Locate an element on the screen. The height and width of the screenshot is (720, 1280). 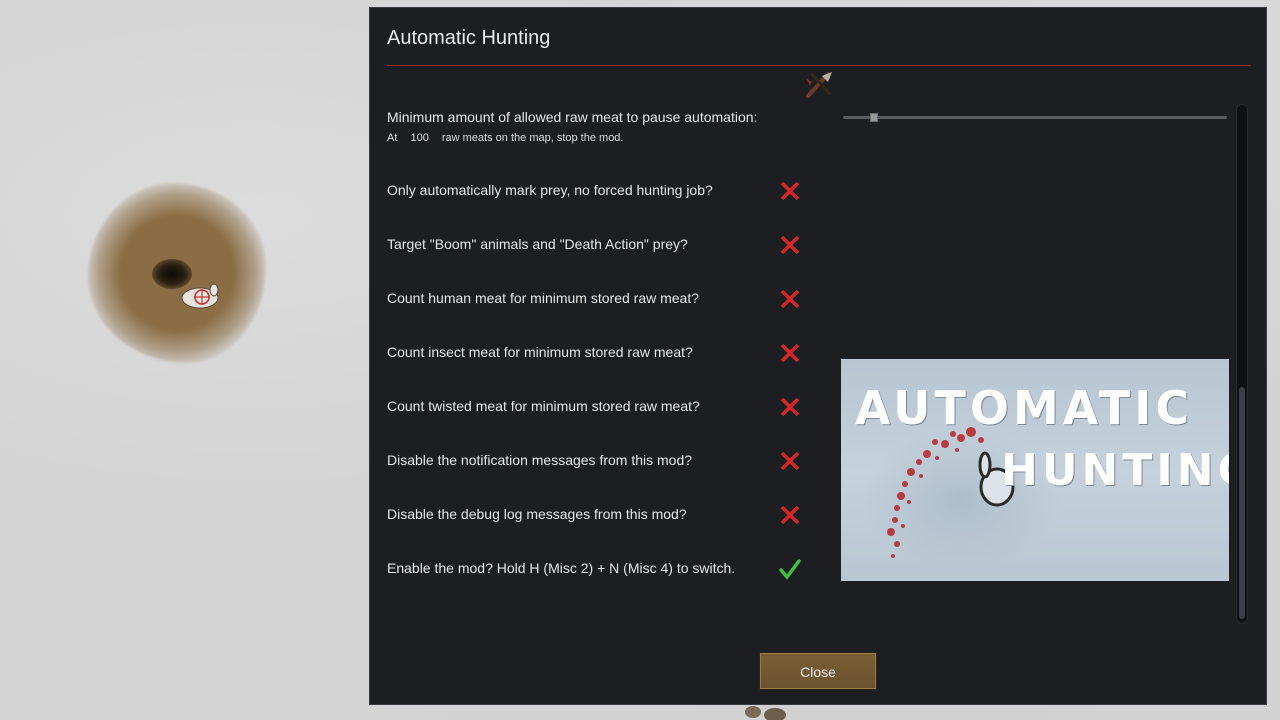
close-button: Close is located at coordinates (818, 671).